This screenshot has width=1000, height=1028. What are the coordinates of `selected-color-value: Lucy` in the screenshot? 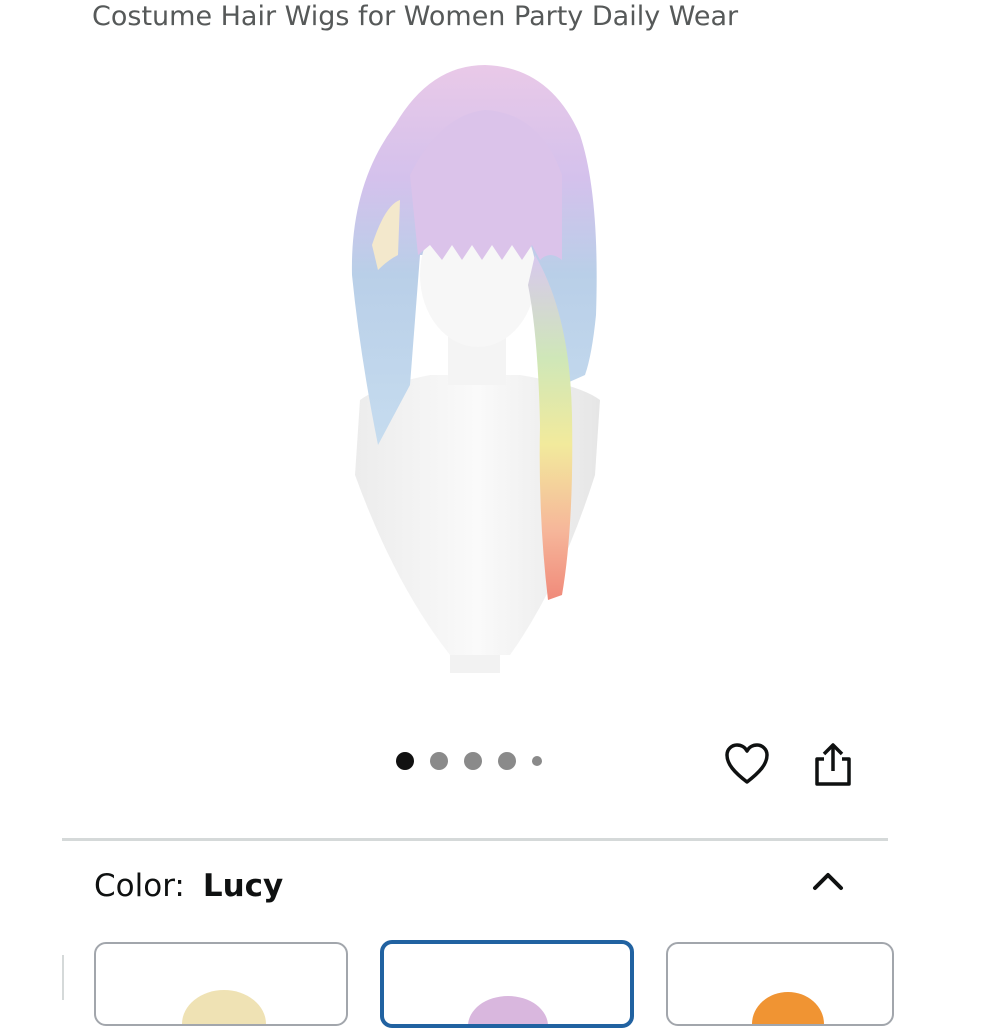 It's located at (243, 886).